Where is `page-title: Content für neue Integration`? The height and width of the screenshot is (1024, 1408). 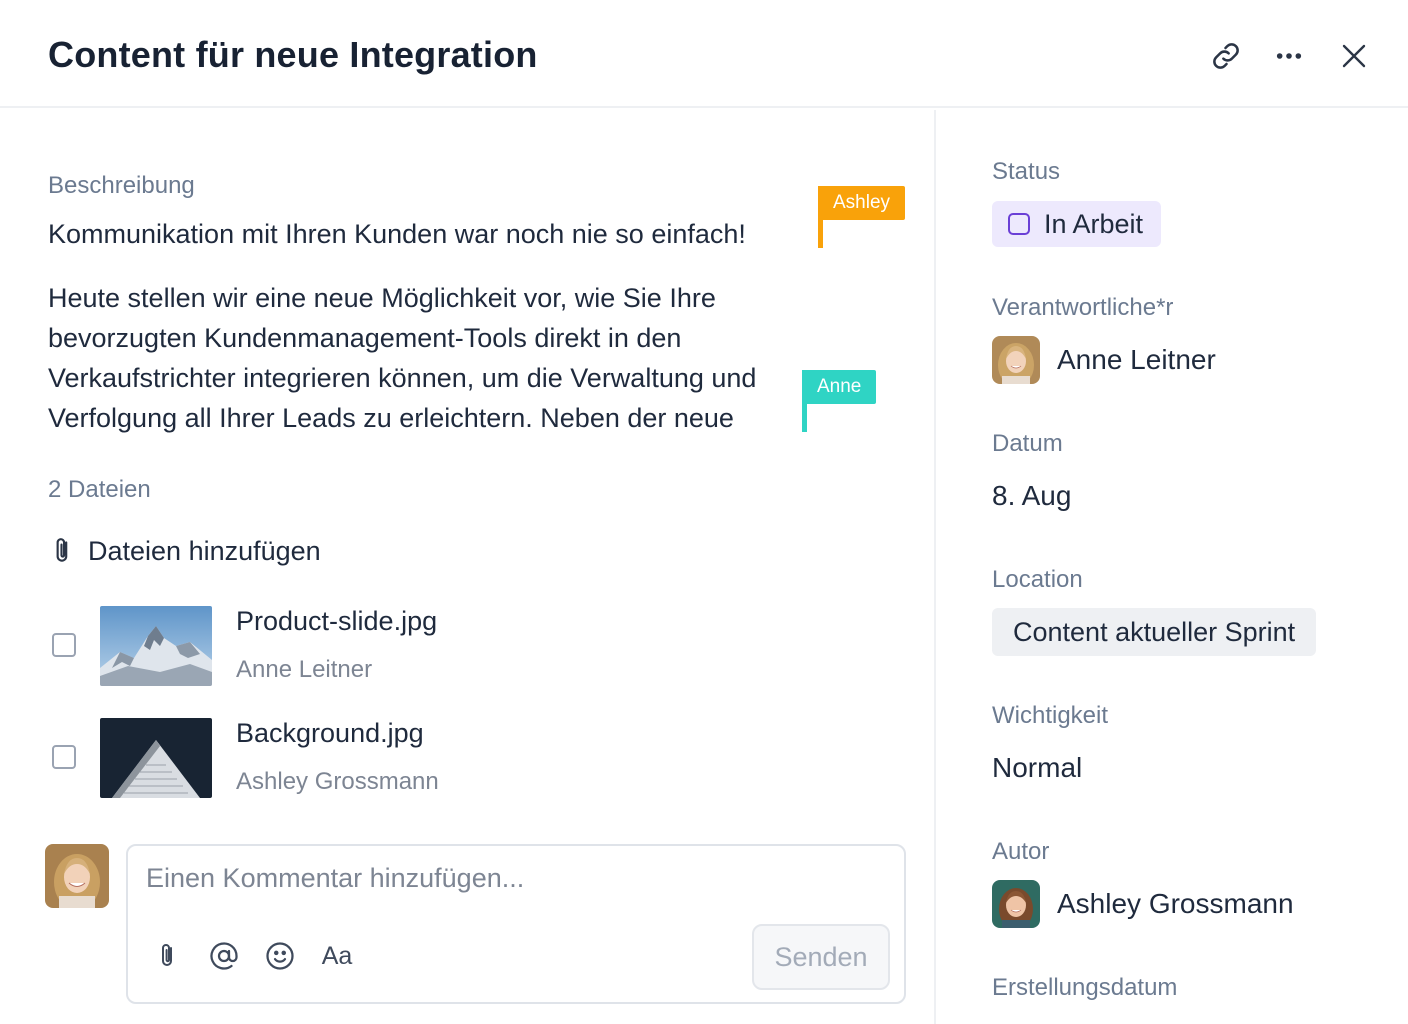 page-title: Content für neue Integration is located at coordinates (293, 54).